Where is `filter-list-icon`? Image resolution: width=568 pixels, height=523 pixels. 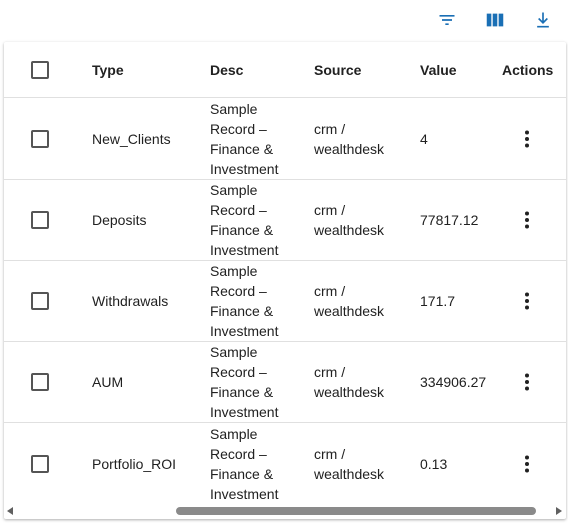 filter-list-icon is located at coordinates (447, 20).